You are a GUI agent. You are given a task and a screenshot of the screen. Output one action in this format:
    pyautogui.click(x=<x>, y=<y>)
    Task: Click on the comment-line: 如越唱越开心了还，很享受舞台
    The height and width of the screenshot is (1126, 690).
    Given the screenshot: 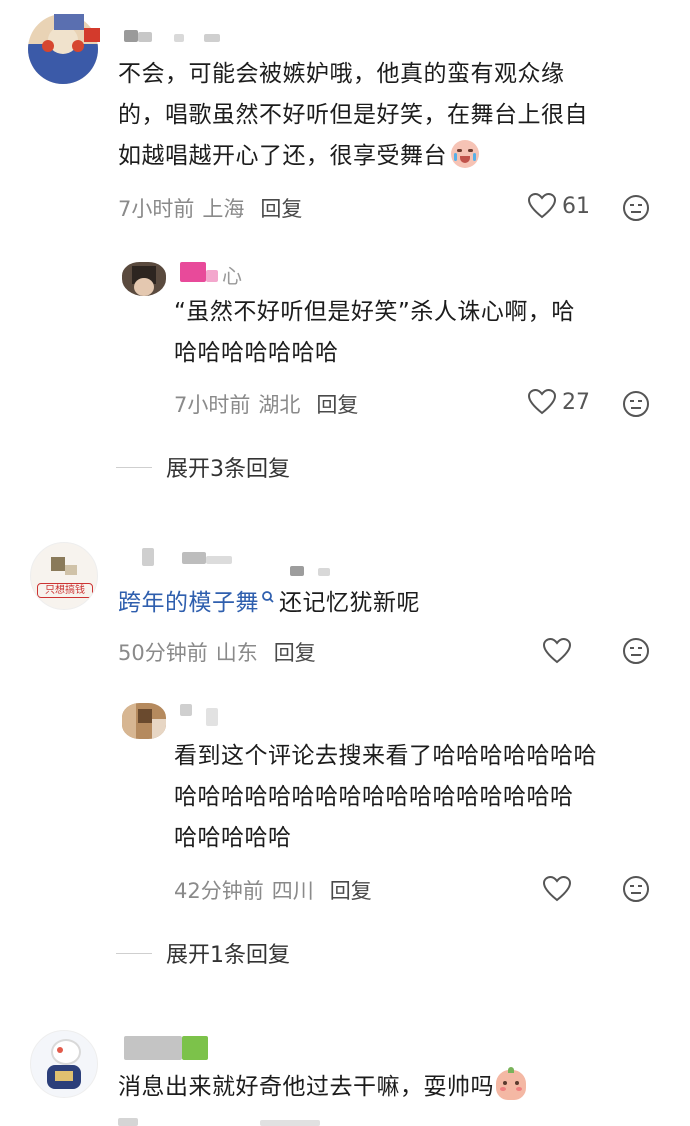 What is the action you would take?
    pyautogui.click(x=398, y=156)
    